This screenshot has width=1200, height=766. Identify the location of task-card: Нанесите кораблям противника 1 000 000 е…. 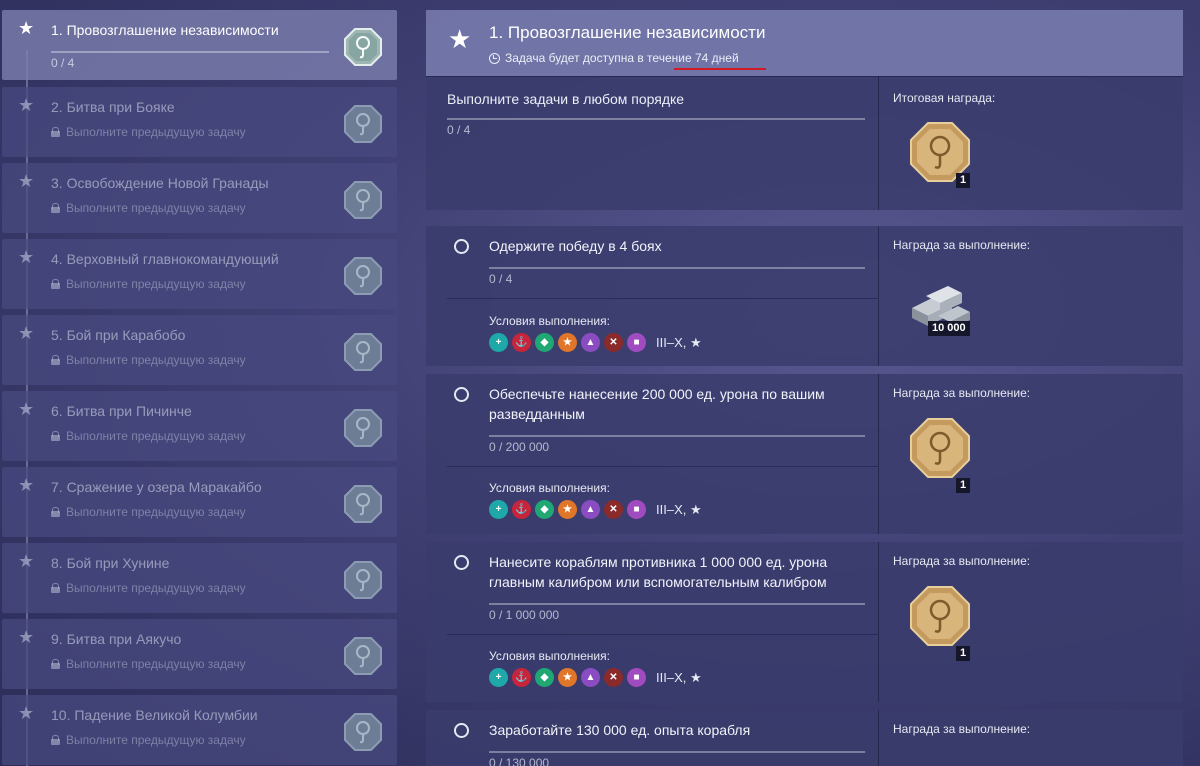
(804, 622).